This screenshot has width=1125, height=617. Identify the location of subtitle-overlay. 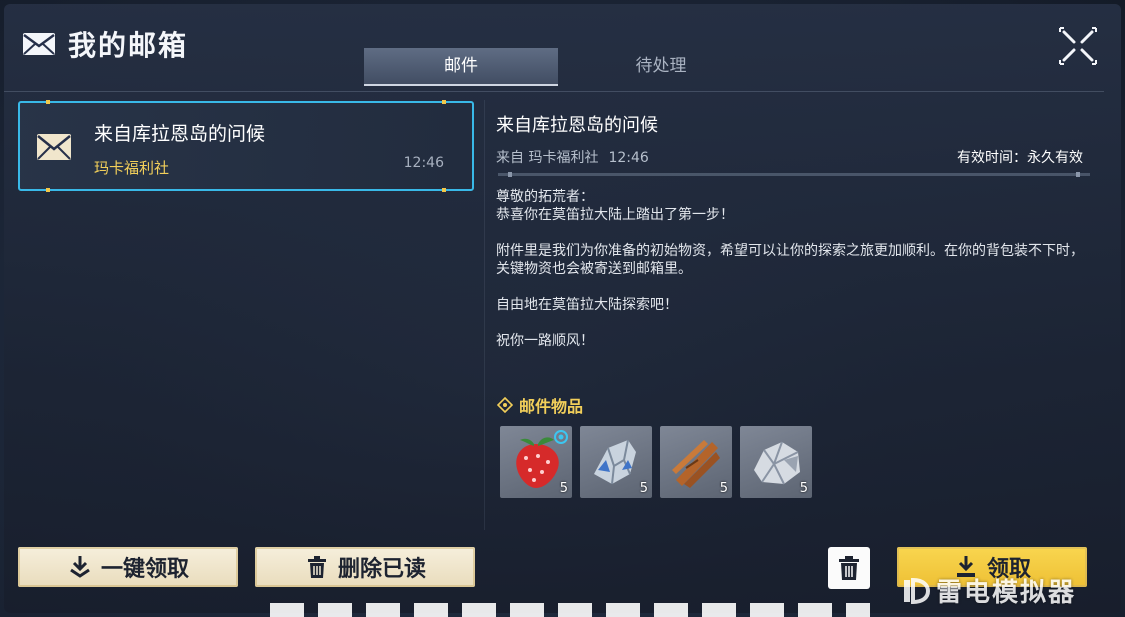
(570, 610).